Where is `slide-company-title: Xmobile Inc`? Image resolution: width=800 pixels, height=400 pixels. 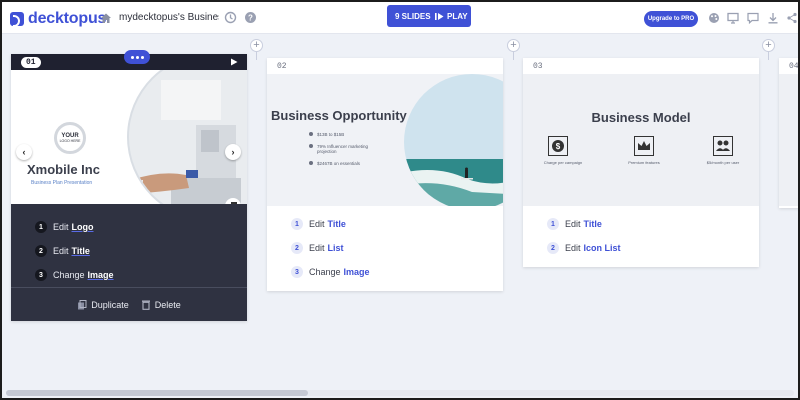
slide-company-title: Xmobile Inc is located at coordinates (63, 169).